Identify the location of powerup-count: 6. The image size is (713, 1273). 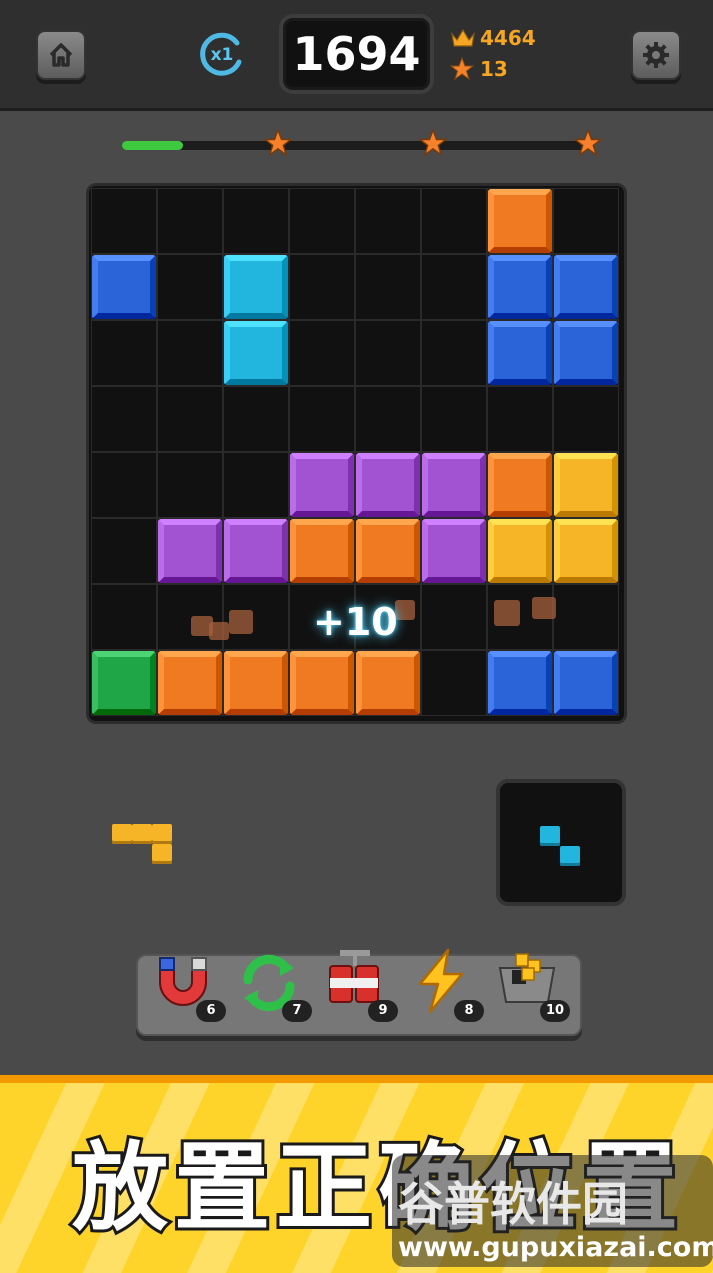
(211, 1011).